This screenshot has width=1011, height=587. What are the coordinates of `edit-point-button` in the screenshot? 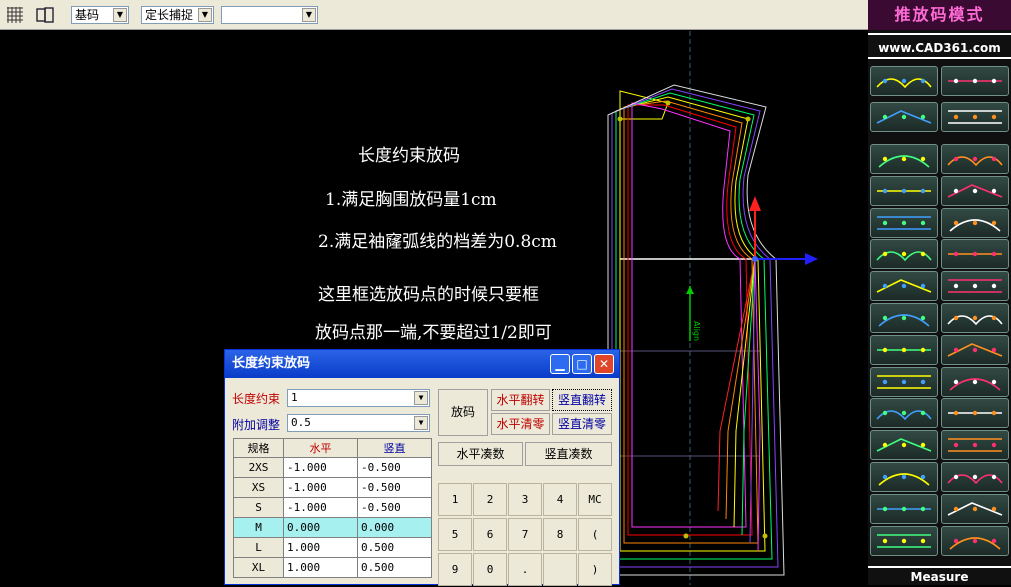 It's located at (975, 318).